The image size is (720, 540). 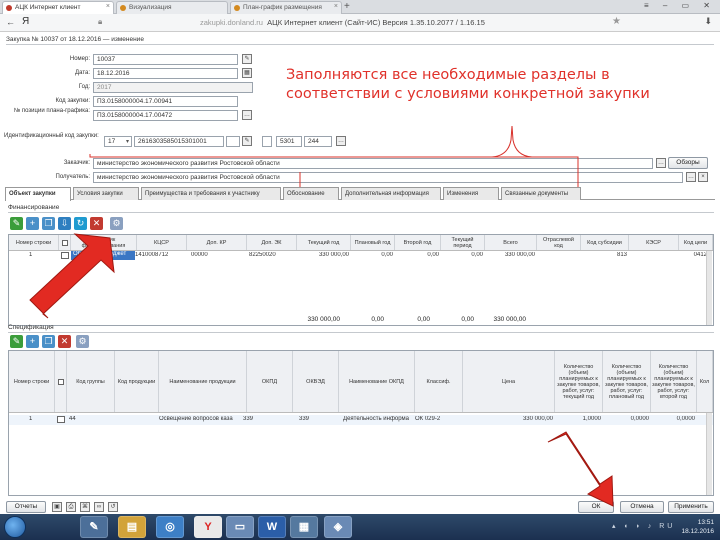 What do you see at coordinates (580, 469) in the screenshot?
I see `arrow-to-ok` at bounding box center [580, 469].